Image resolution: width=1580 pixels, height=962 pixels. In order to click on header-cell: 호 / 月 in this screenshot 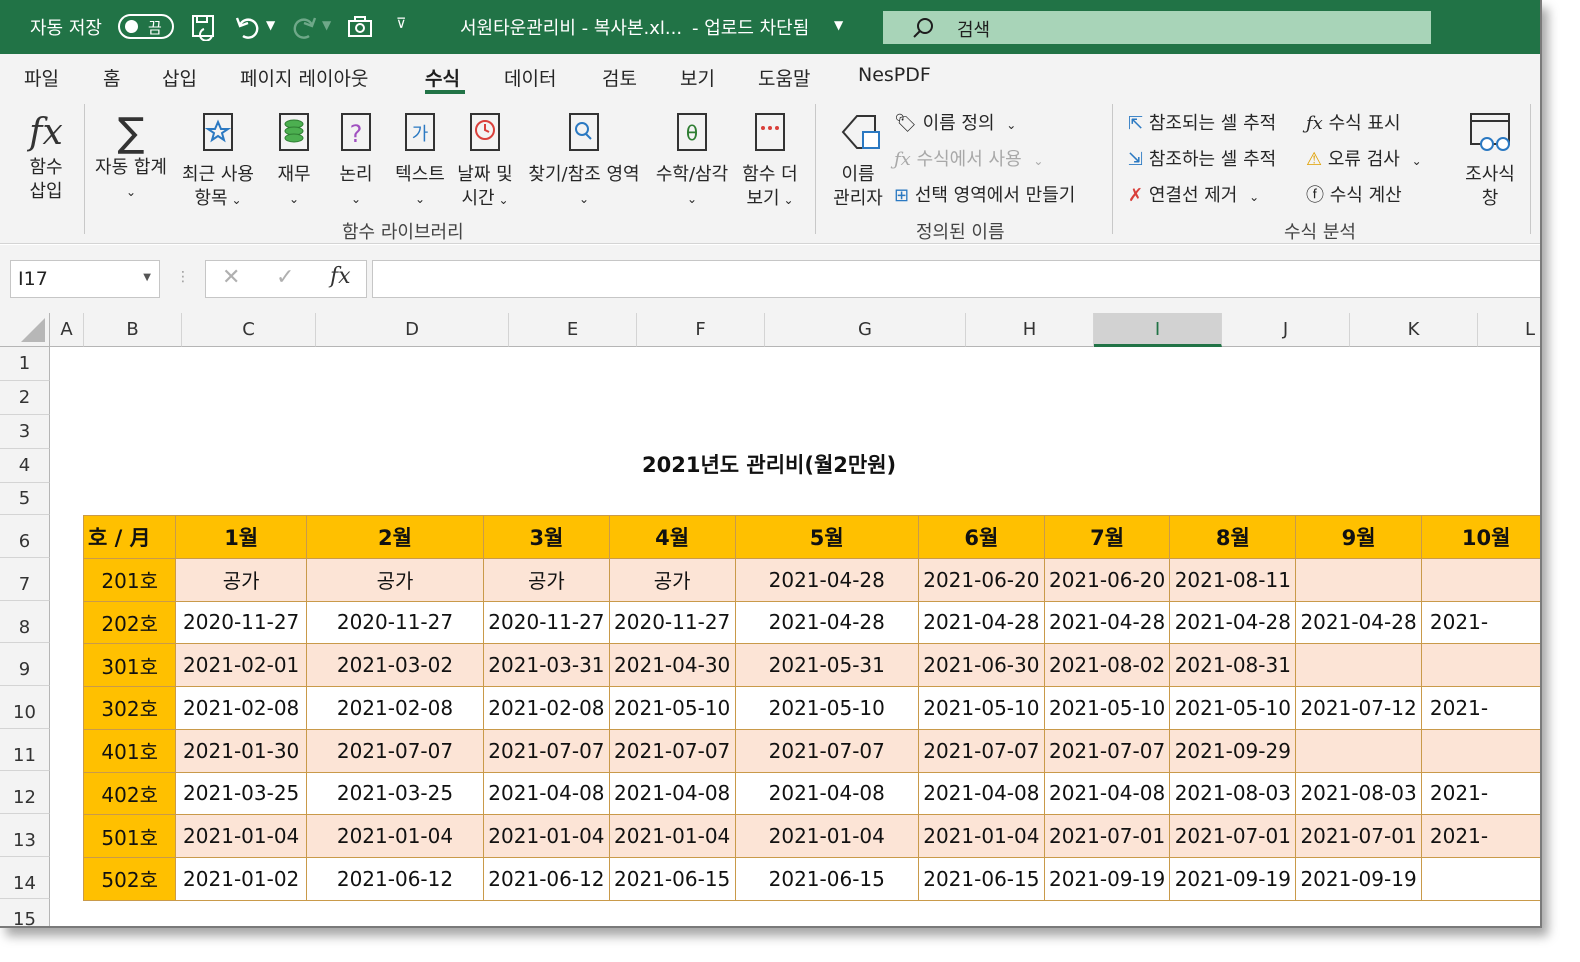, I will do `click(129, 537)`.